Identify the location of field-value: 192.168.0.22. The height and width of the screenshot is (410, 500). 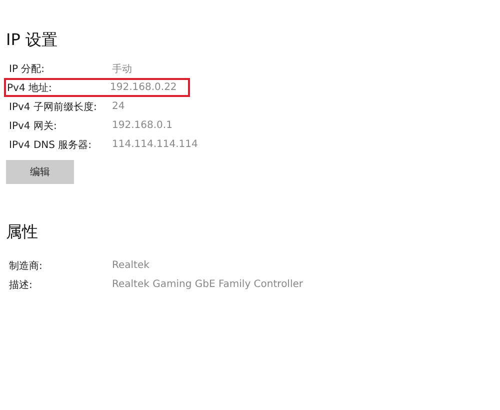
(143, 87).